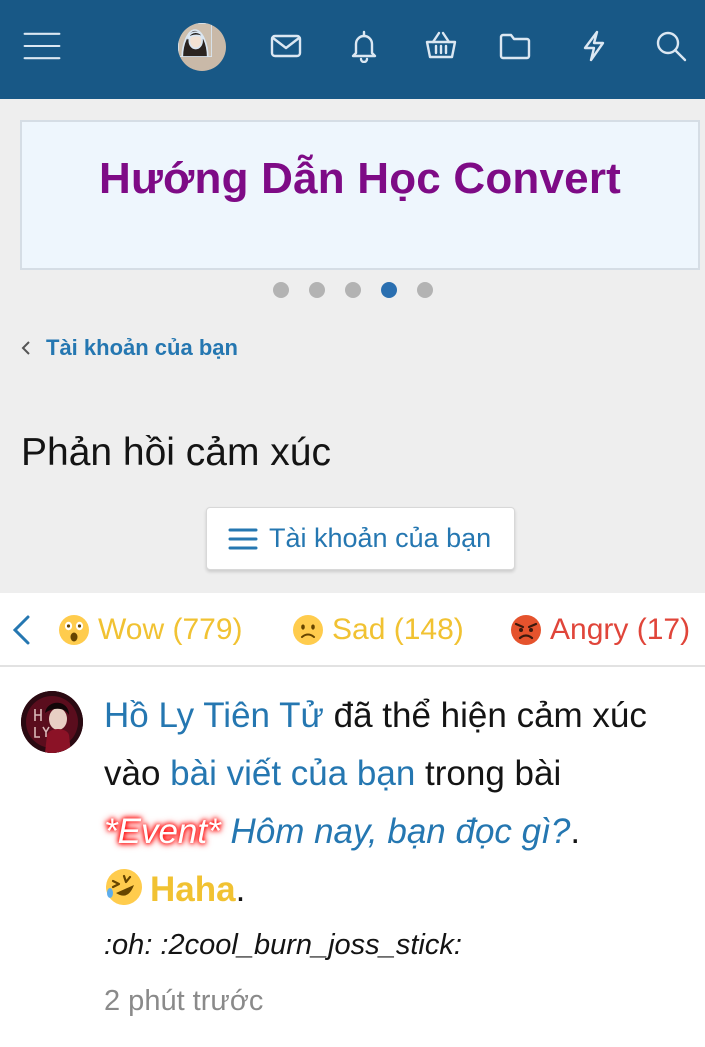  I want to click on breadcrumb: Tài khoản của bạn, so click(128, 348).